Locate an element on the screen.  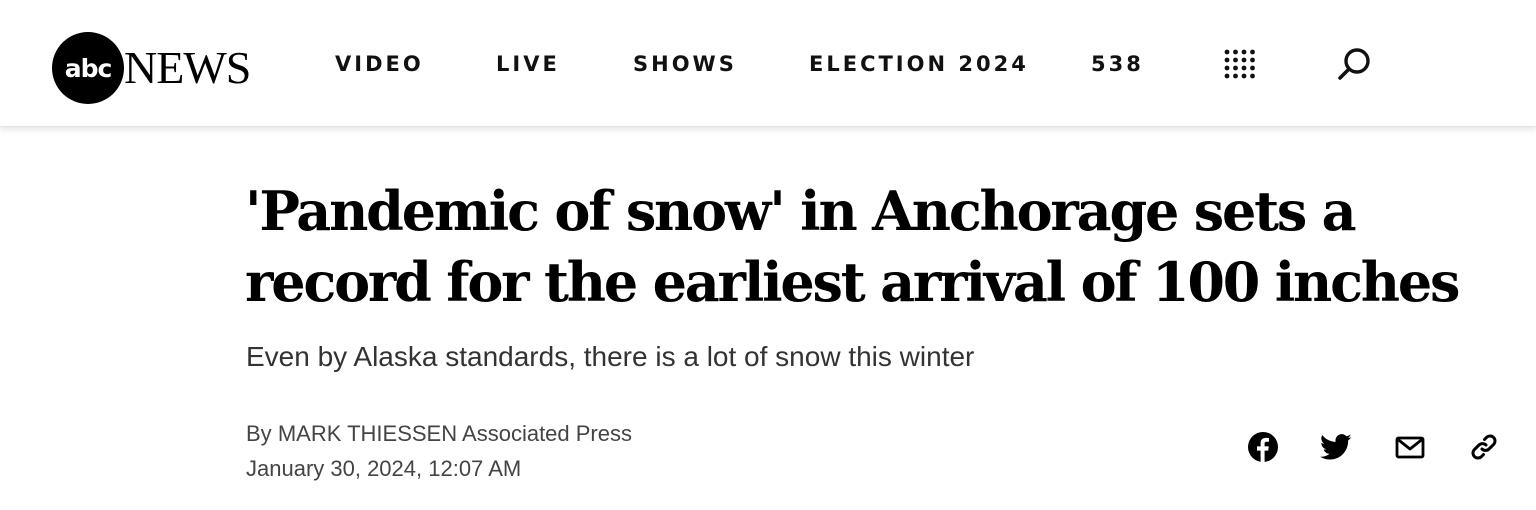
author-link: MARK THIESSEN is located at coordinates (367, 433).